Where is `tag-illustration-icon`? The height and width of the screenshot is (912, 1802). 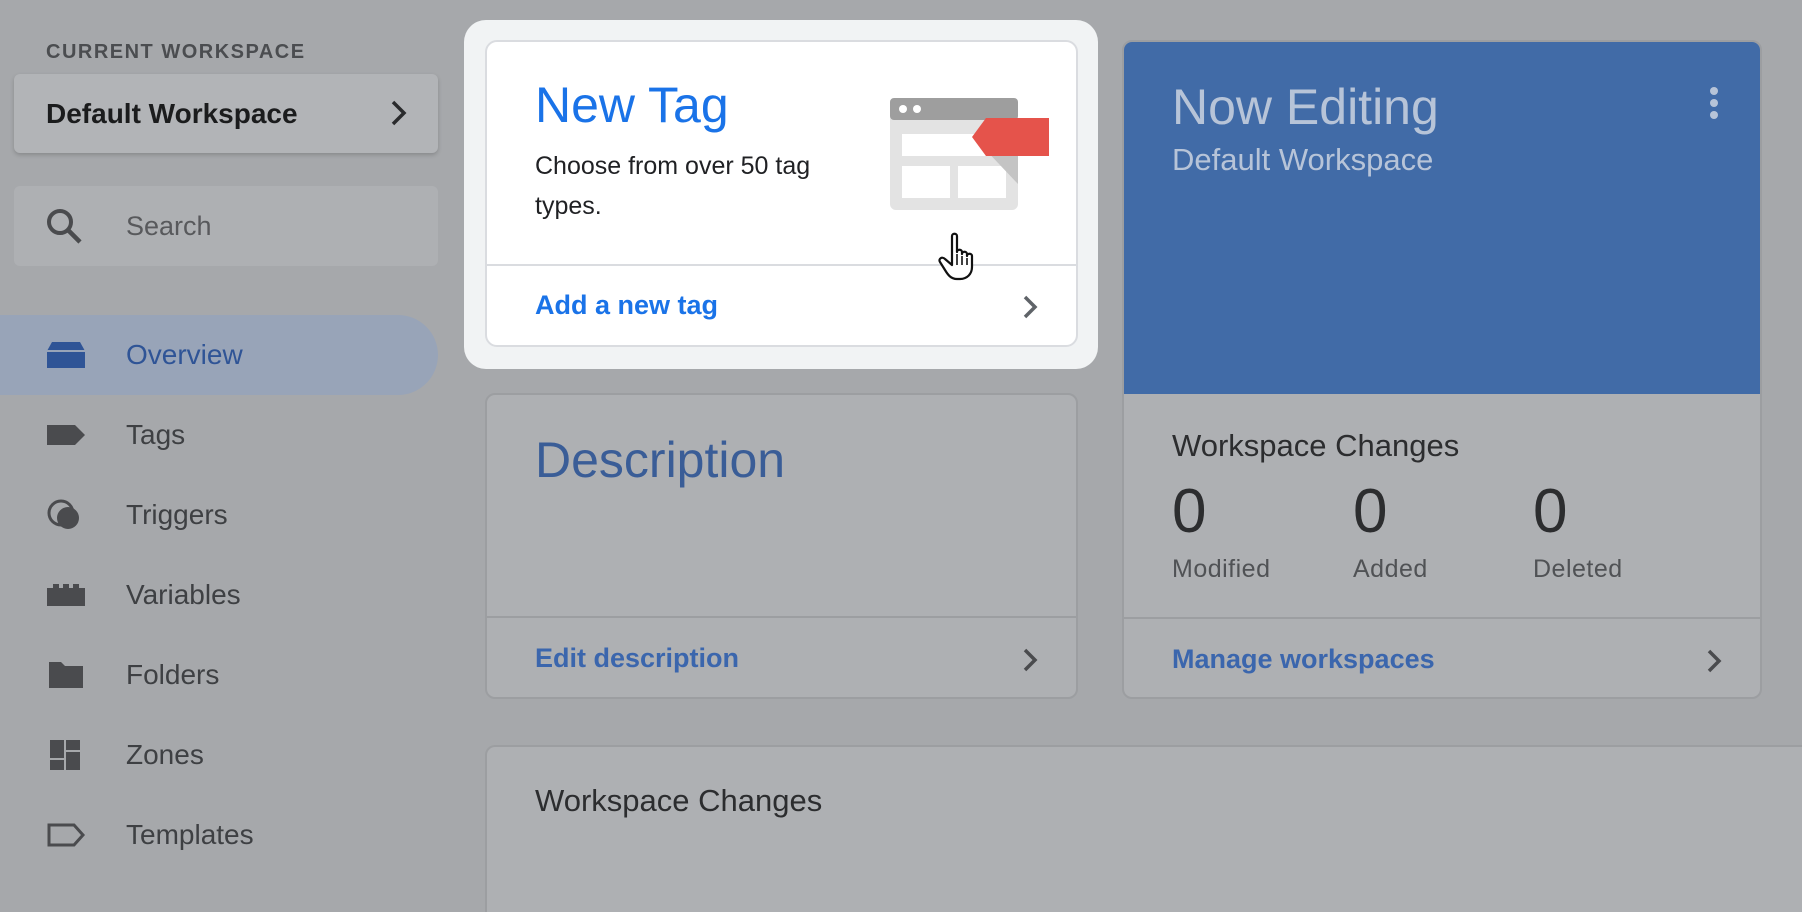
tag-illustration-icon is located at coordinates (969, 154).